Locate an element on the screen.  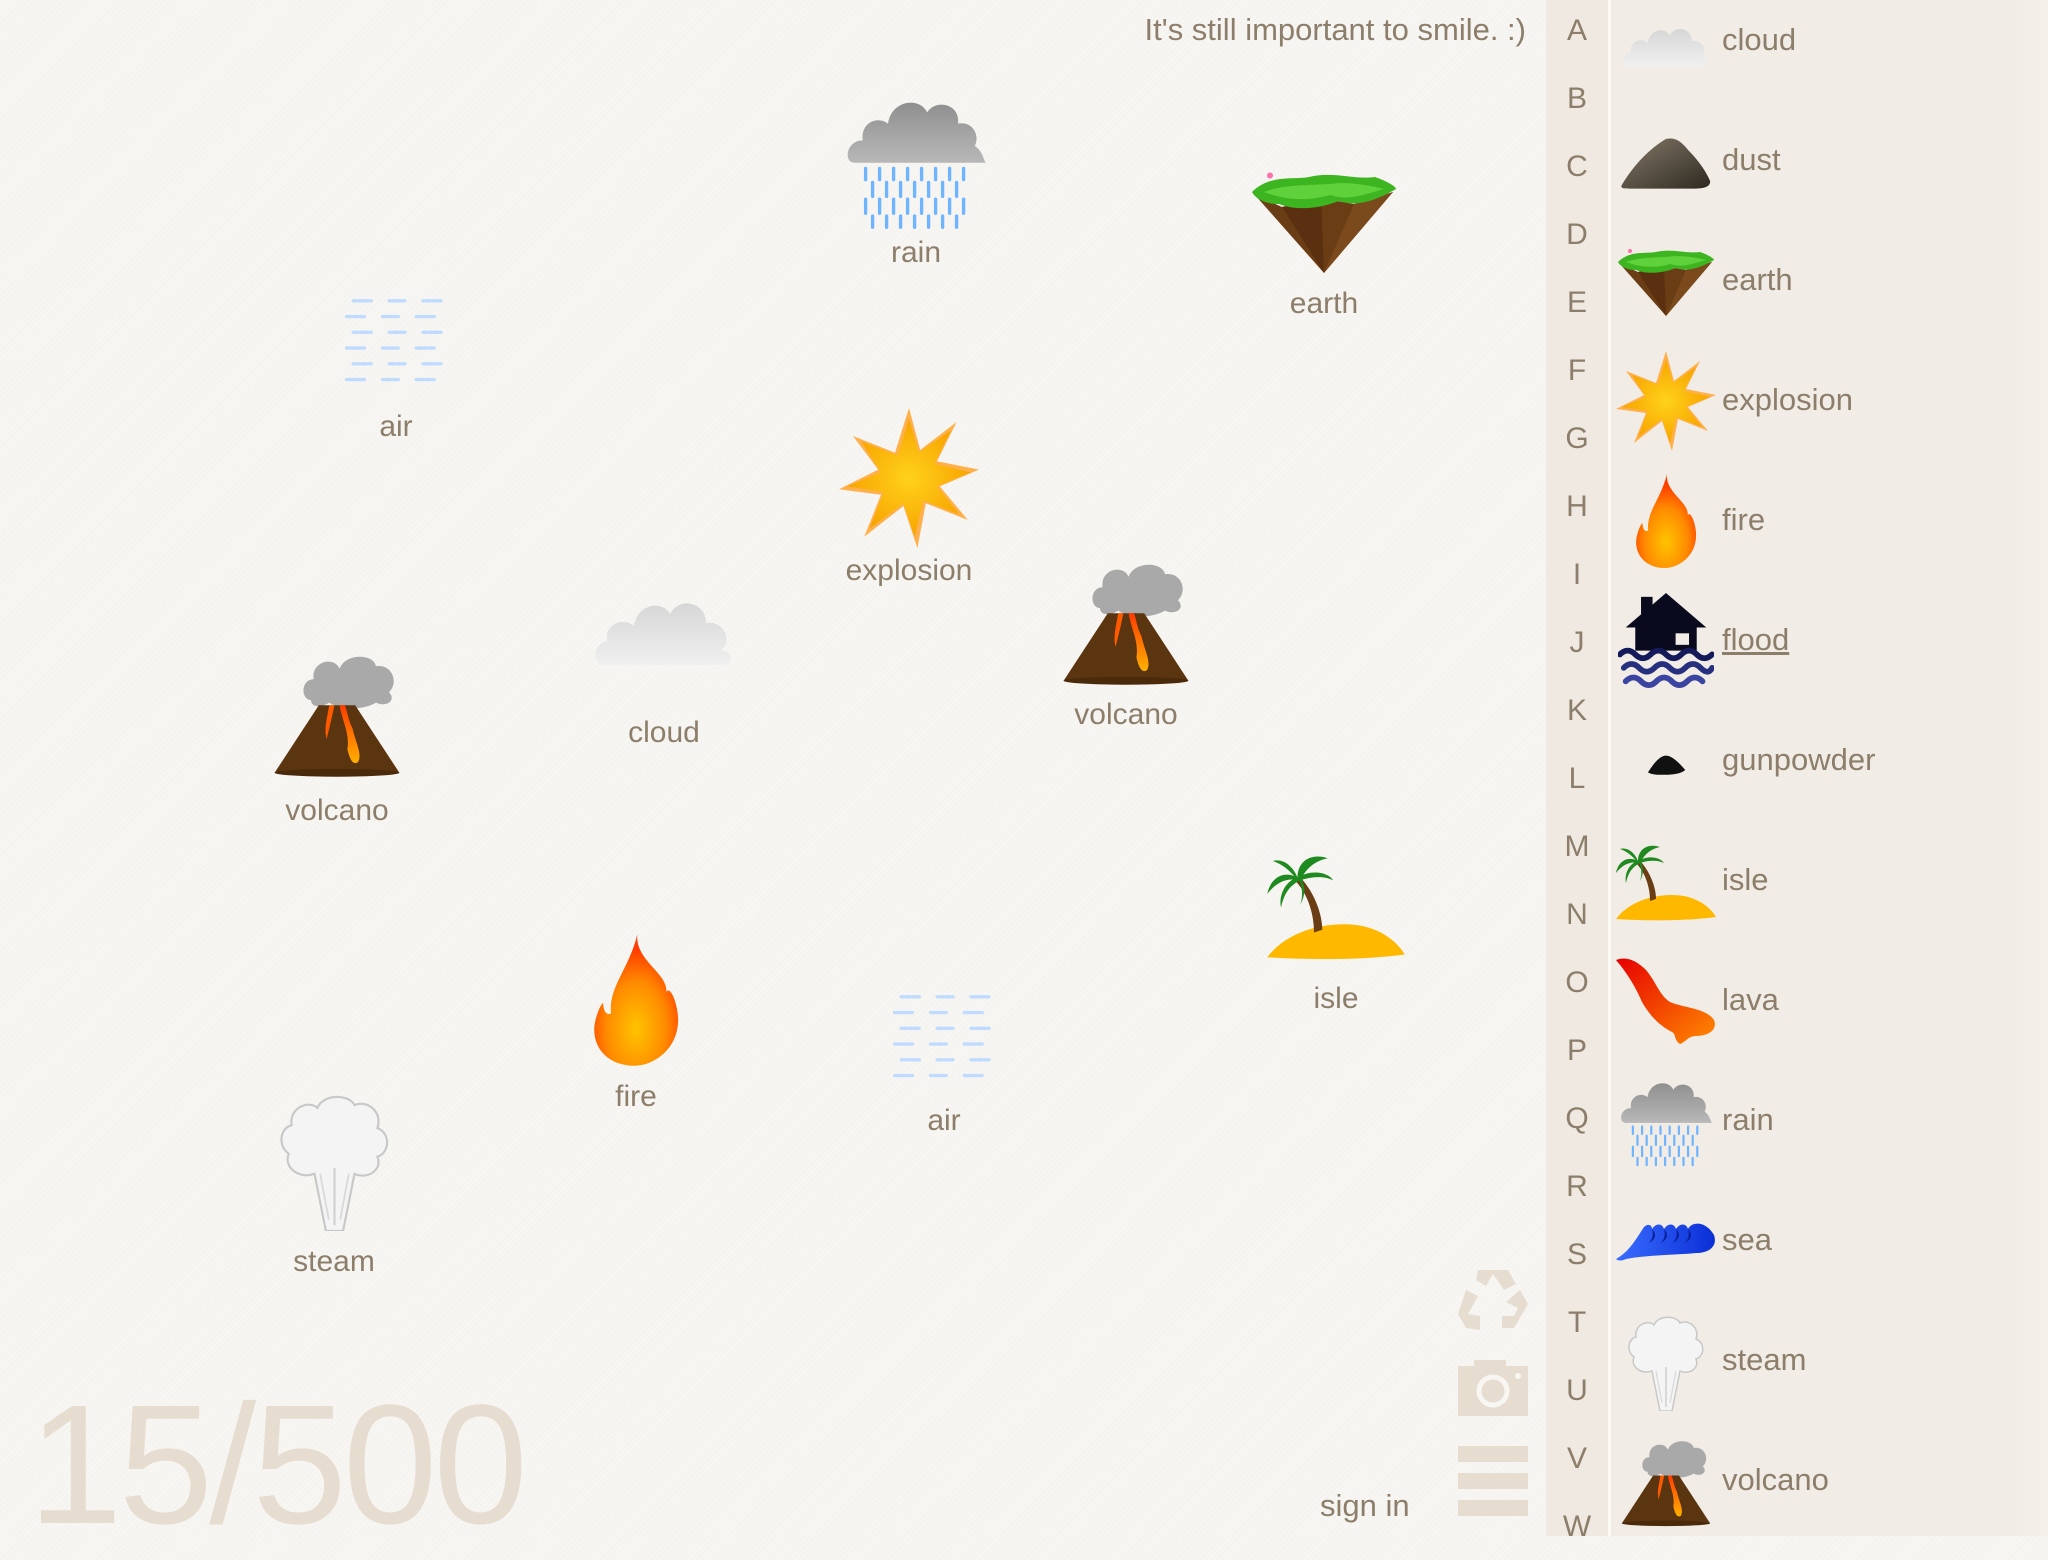
workspace-element-cloud: cloud is located at coordinates (664, 664).